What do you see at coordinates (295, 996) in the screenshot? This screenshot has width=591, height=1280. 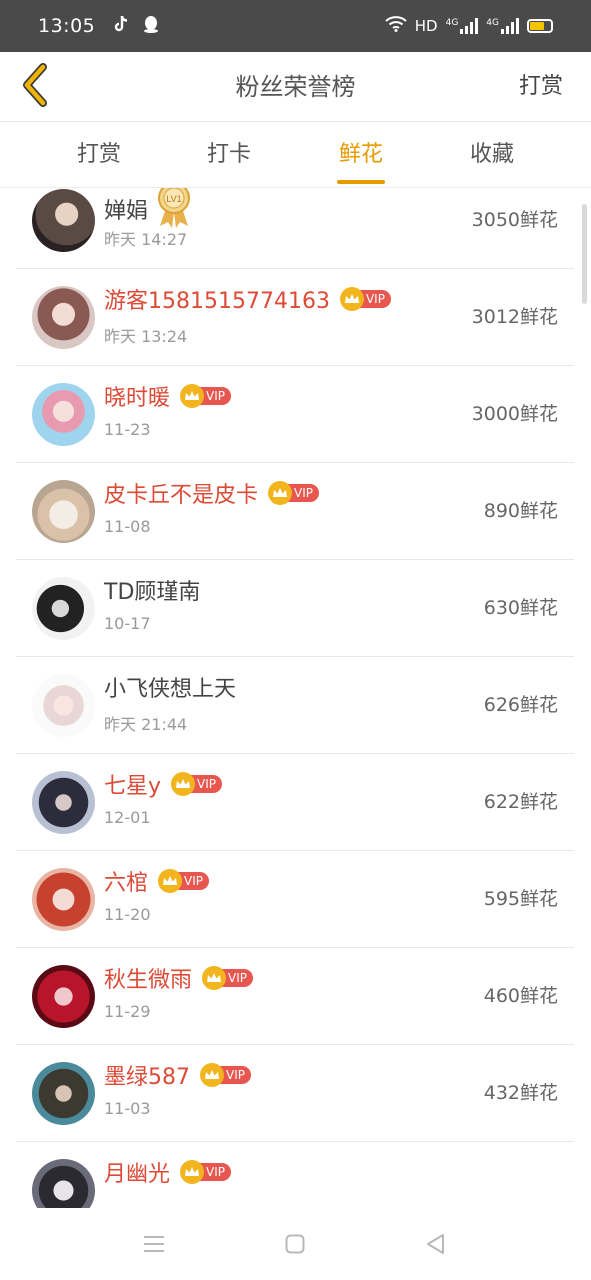 I see `list-item: 秋生微雨 VIP 11-29 460鲜花` at bounding box center [295, 996].